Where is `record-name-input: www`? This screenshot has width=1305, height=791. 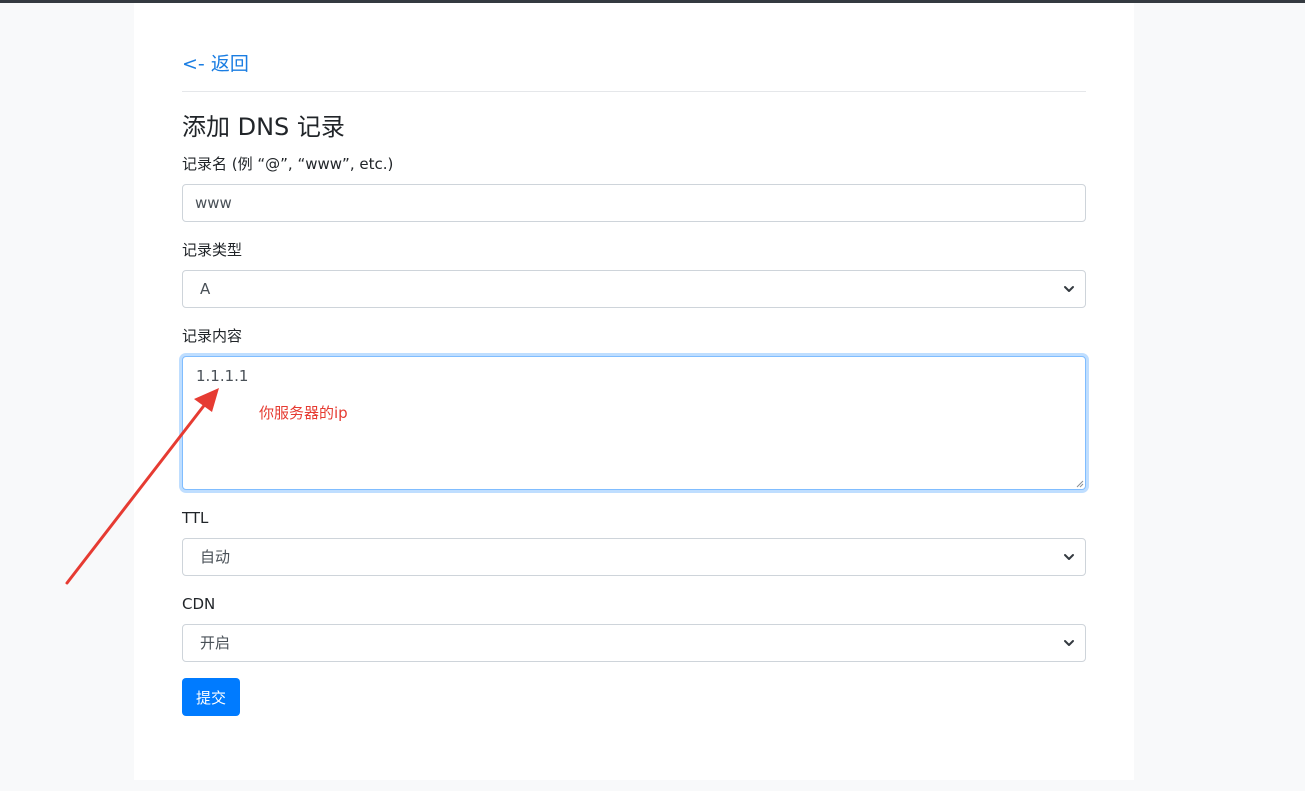 record-name-input: www is located at coordinates (634, 203).